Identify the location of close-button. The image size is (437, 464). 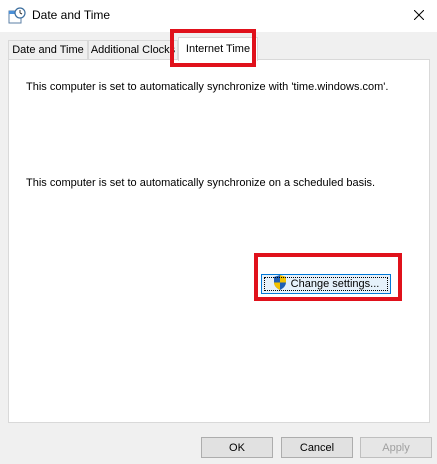
(419, 16).